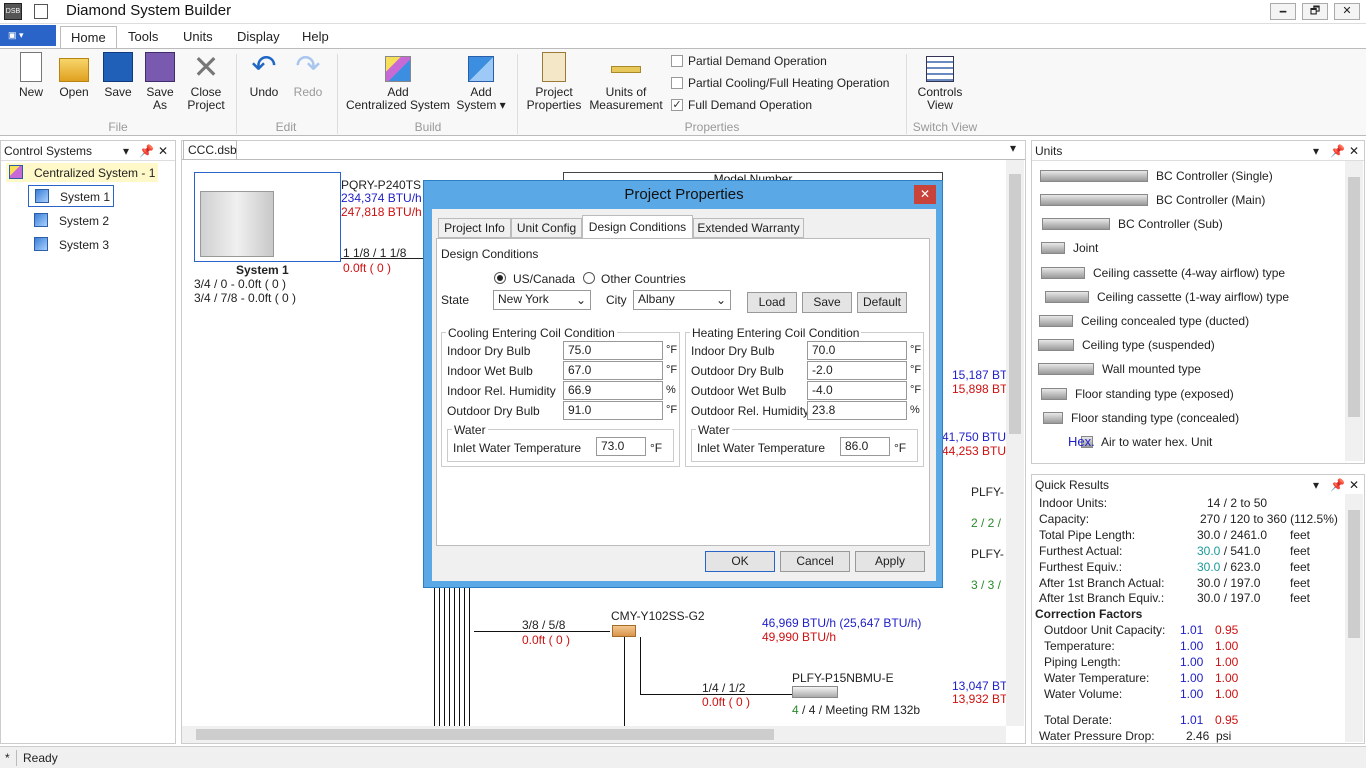 The width and height of the screenshot is (1366, 768). Describe the element at coordinates (677, 83) in the screenshot. I see `partial-cooling-checkbox` at that location.